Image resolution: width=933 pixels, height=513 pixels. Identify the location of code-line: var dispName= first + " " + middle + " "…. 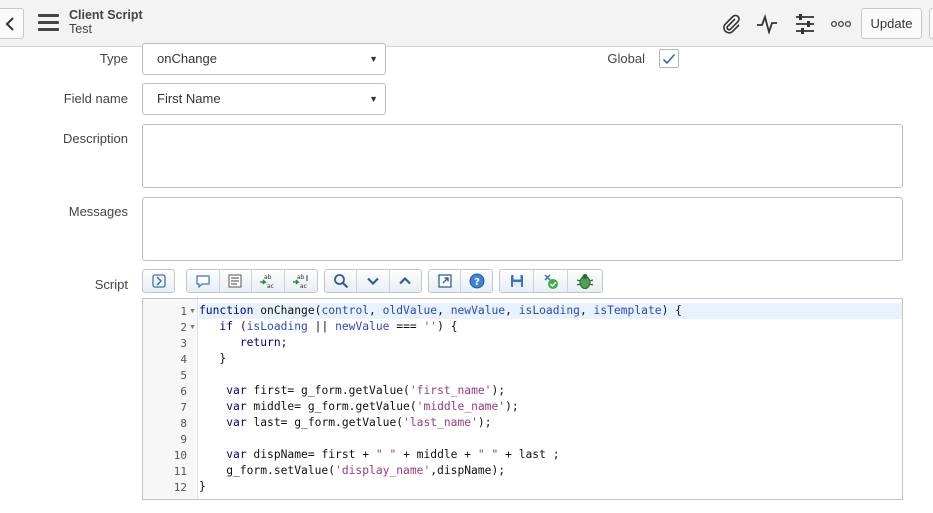
(393, 454).